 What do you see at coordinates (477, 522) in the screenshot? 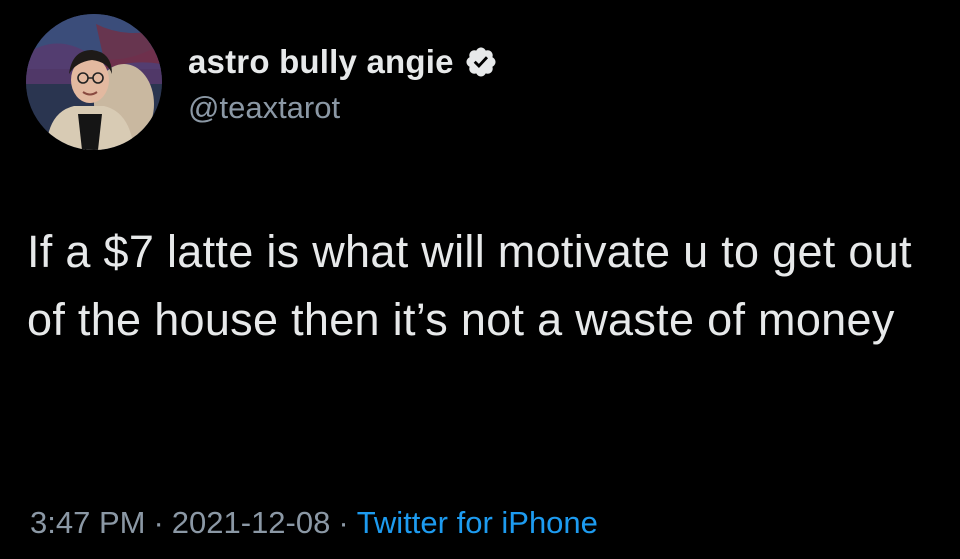
I see `tweet-source-link: Twitter for iPhone` at bounding box center [477, 522].